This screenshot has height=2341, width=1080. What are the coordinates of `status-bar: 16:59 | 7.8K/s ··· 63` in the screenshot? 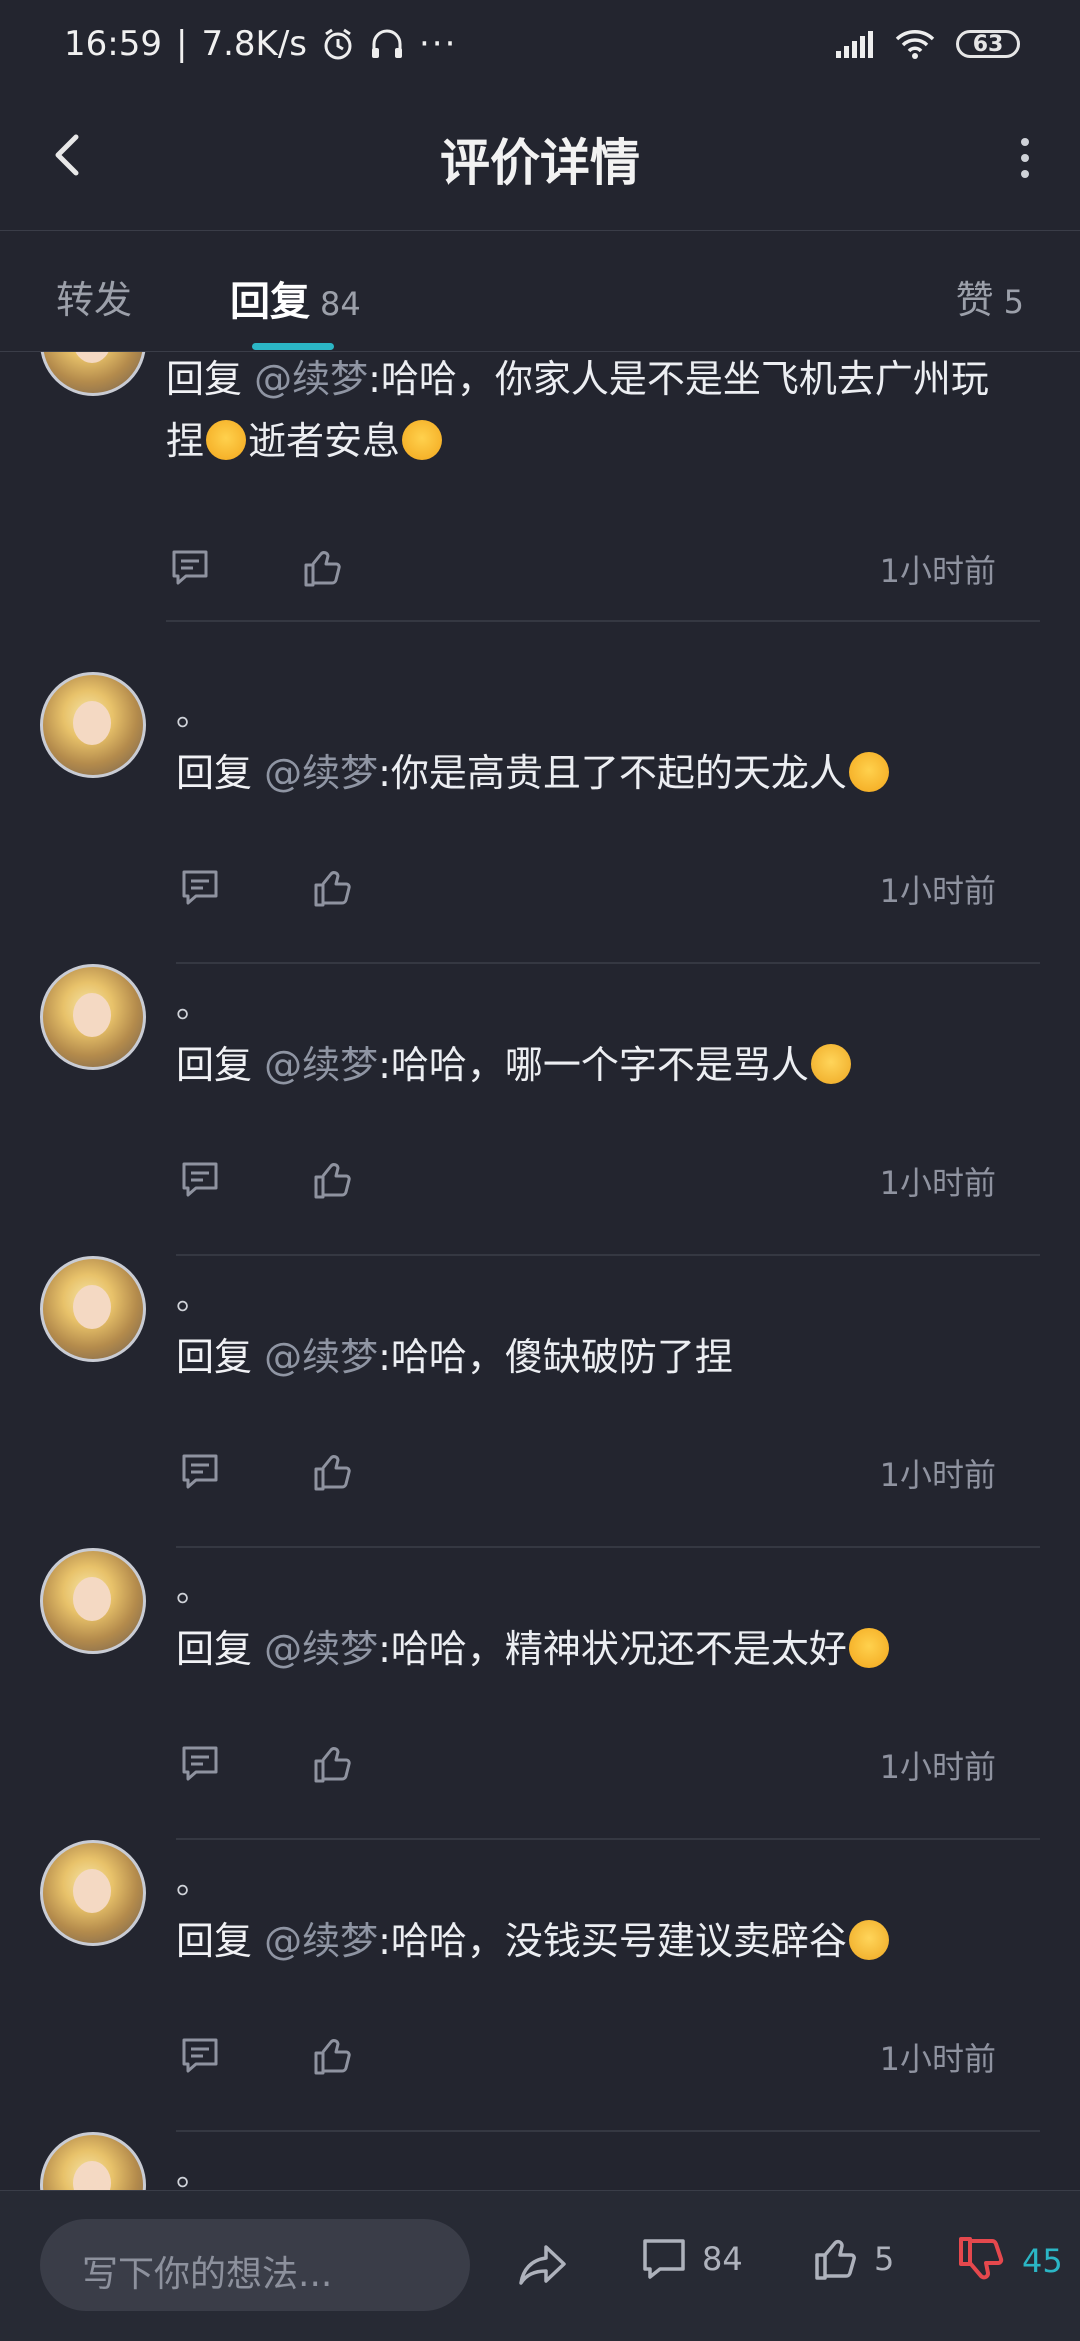 It's located at (540, 47).